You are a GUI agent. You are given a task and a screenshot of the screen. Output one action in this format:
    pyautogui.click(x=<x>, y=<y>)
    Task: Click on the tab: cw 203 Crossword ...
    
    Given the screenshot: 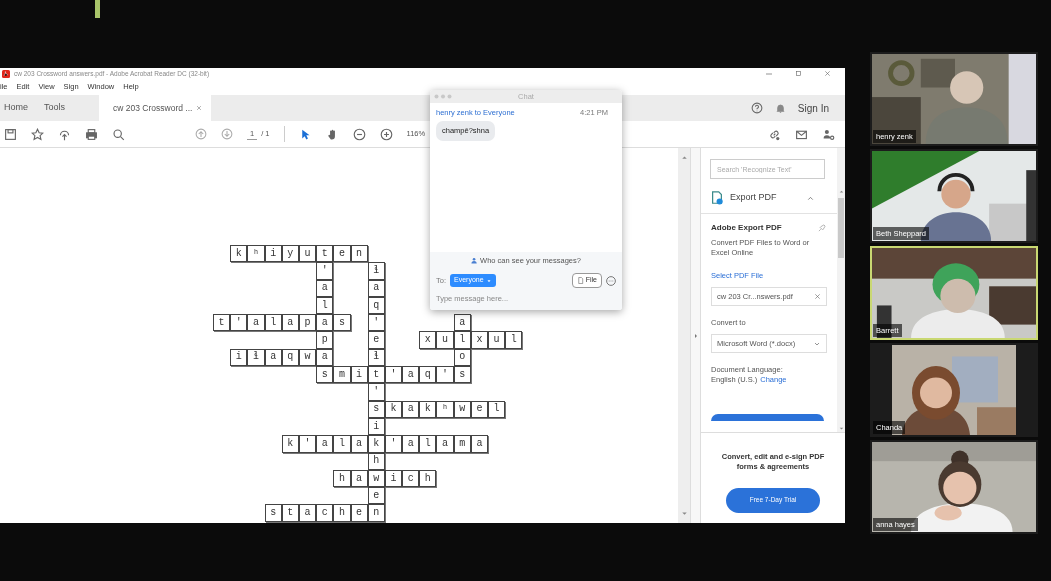 What is the action you would take?
    pyautogui.click(x=155, y=108)
    